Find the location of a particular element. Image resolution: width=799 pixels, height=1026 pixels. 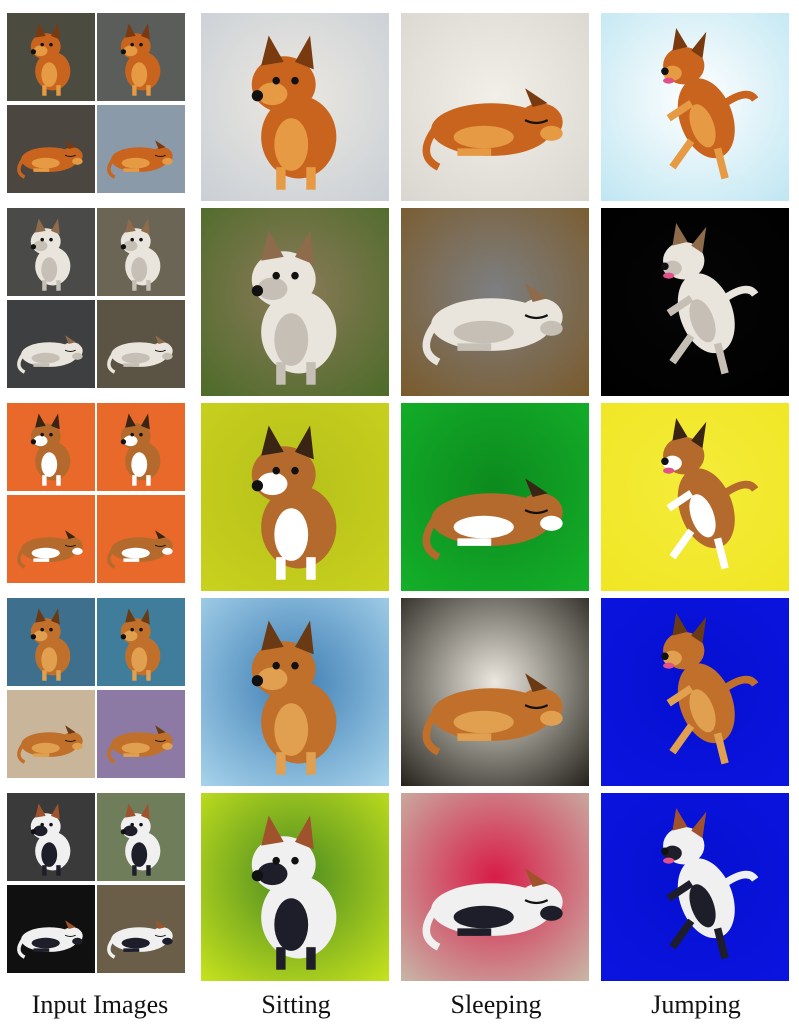

jumping-result-corgi is located at coordinates (695, 497).